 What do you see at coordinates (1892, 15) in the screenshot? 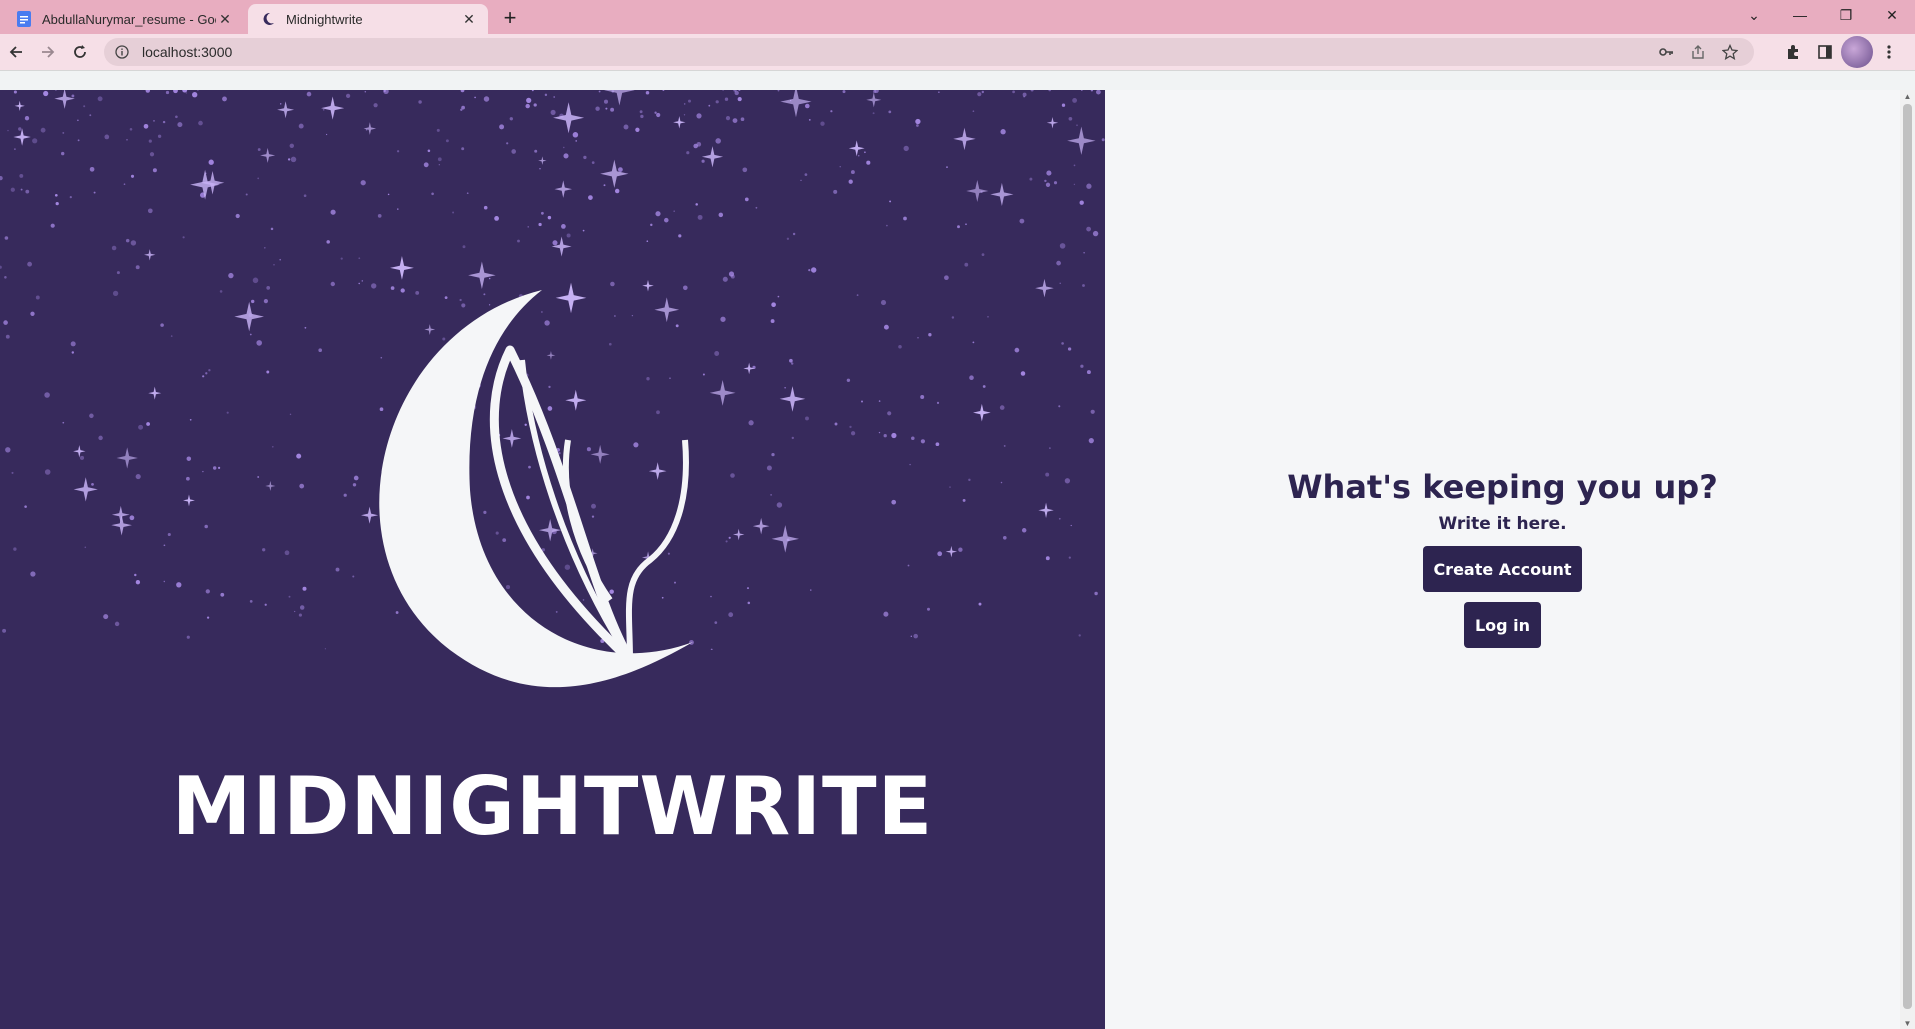
I see `close-window-icon: ✕` at bounding box center [1892, 15].